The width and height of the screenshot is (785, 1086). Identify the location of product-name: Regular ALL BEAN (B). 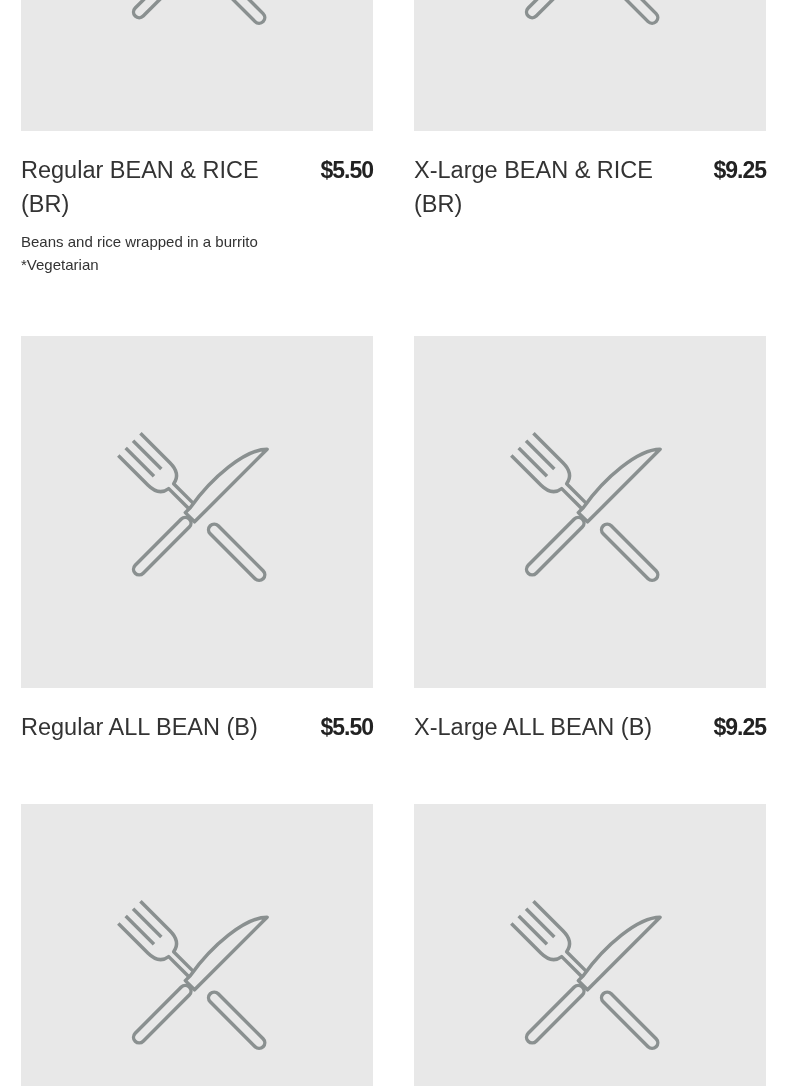
(140, 727).